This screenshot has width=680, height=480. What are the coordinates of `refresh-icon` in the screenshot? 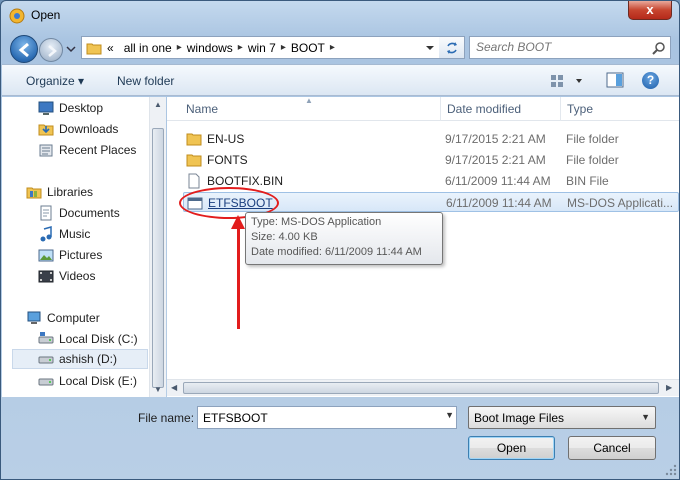 It's located at (451, 47).